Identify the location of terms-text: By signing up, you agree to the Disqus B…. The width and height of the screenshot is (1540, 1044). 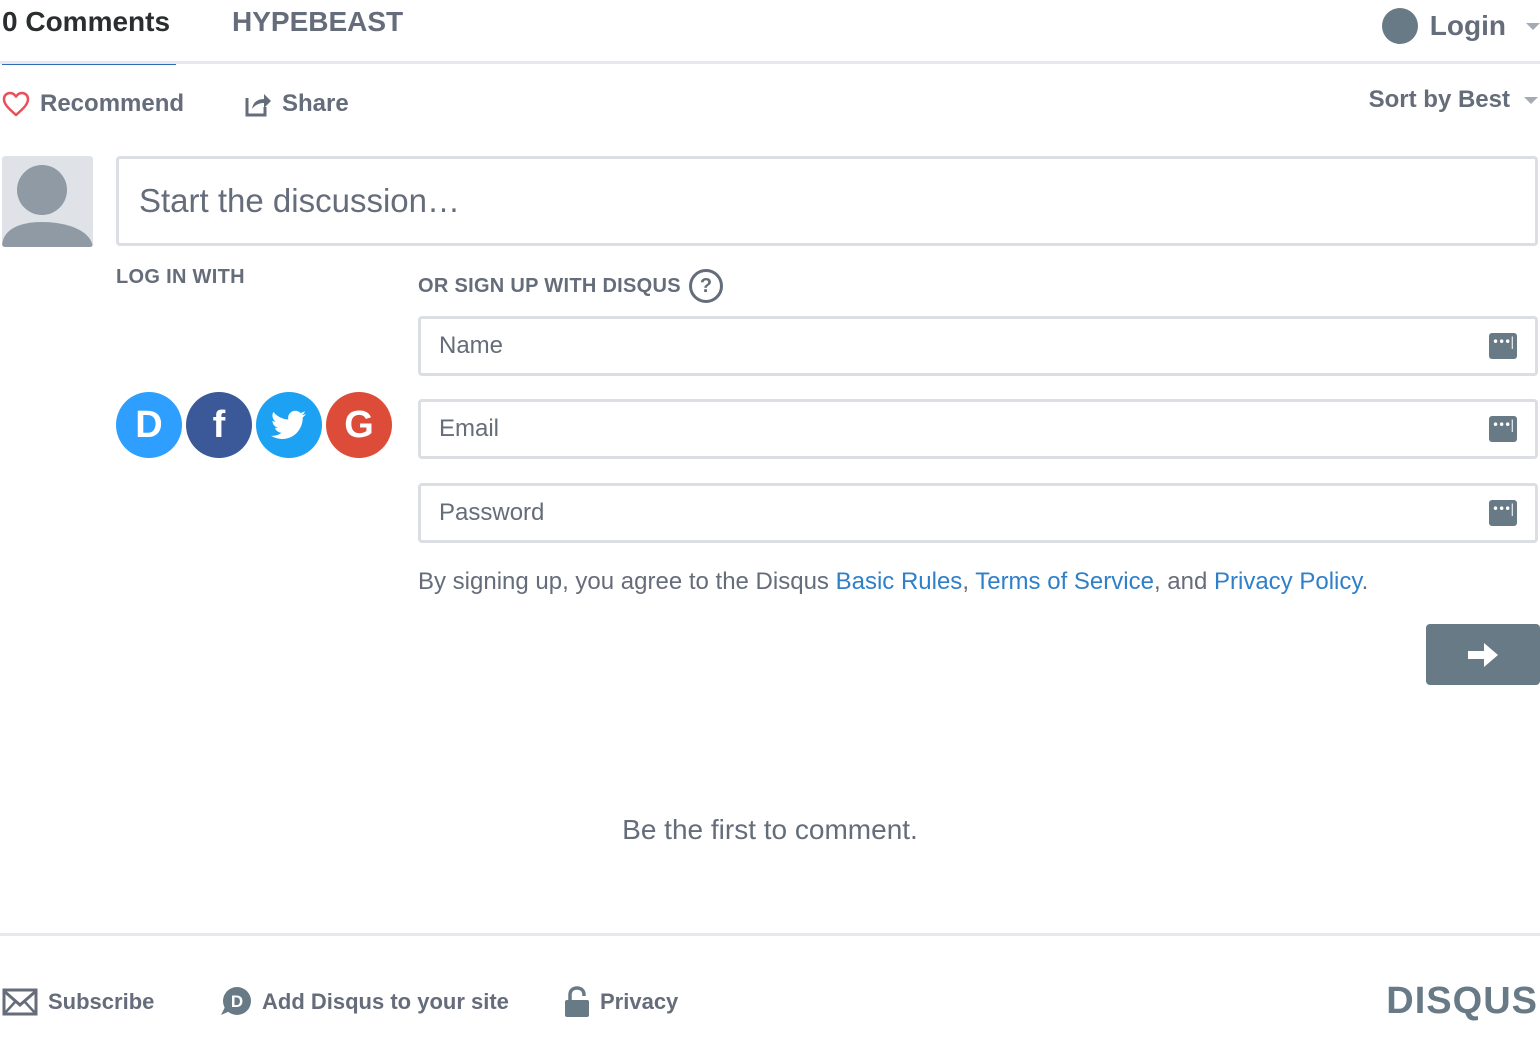
(893, 582).